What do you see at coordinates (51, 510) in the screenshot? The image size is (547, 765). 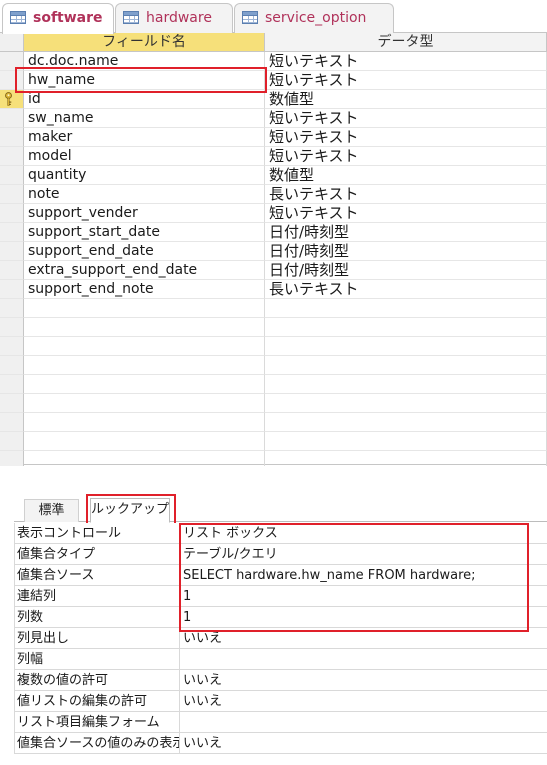 I see `tab-standard: 標準` at bounding box center [51, 510].